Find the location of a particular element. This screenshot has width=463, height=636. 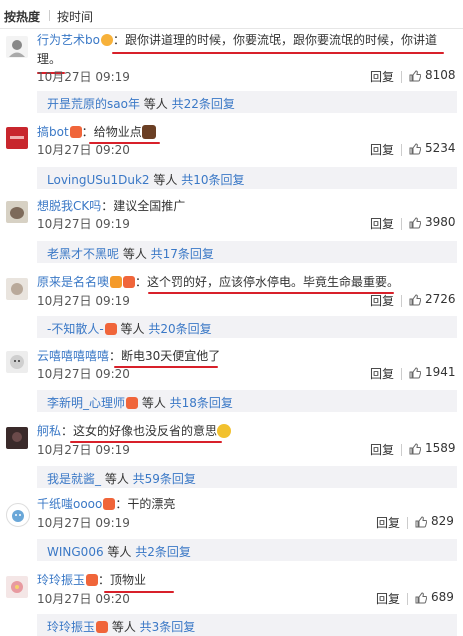

comment-username: 原来是名名噢 is located at coordinates (73, 282).